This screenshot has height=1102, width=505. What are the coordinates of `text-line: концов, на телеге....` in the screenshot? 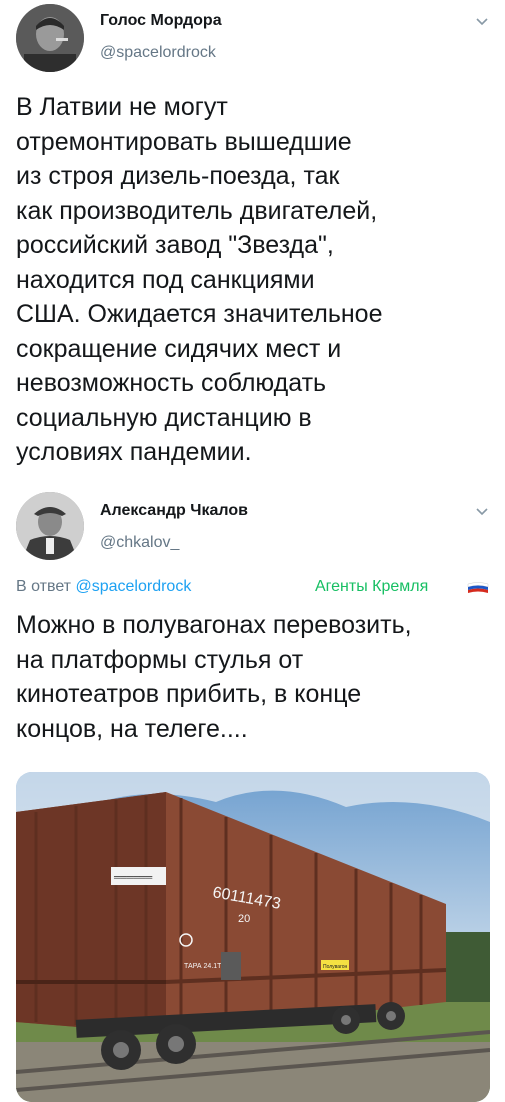 It's located at (132, 728).